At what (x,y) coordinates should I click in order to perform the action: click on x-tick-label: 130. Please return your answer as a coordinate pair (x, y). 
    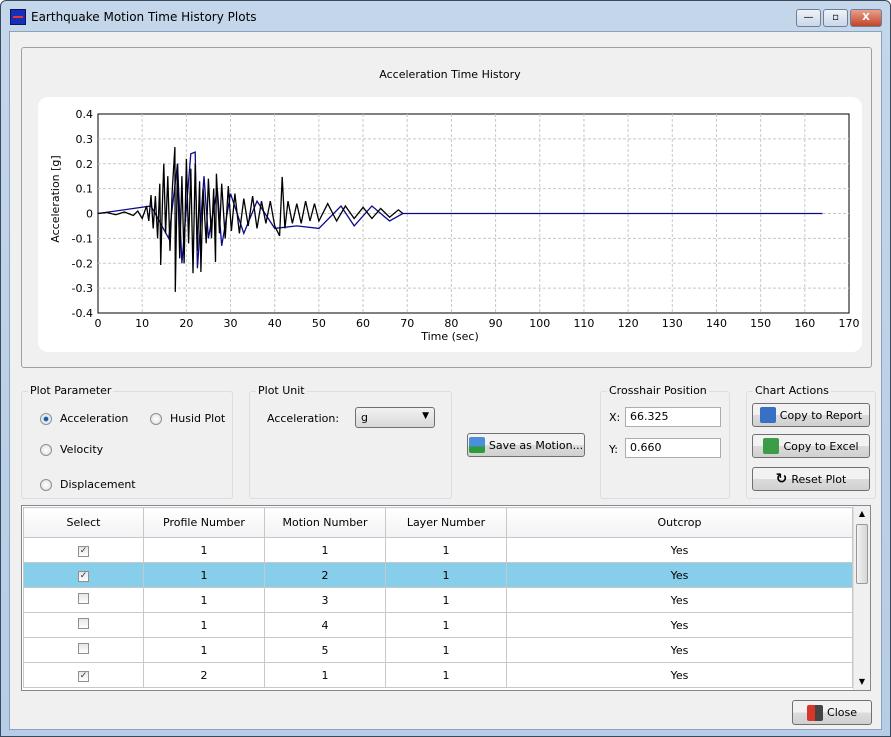
    Looking at the image, I should click on (672, 323).